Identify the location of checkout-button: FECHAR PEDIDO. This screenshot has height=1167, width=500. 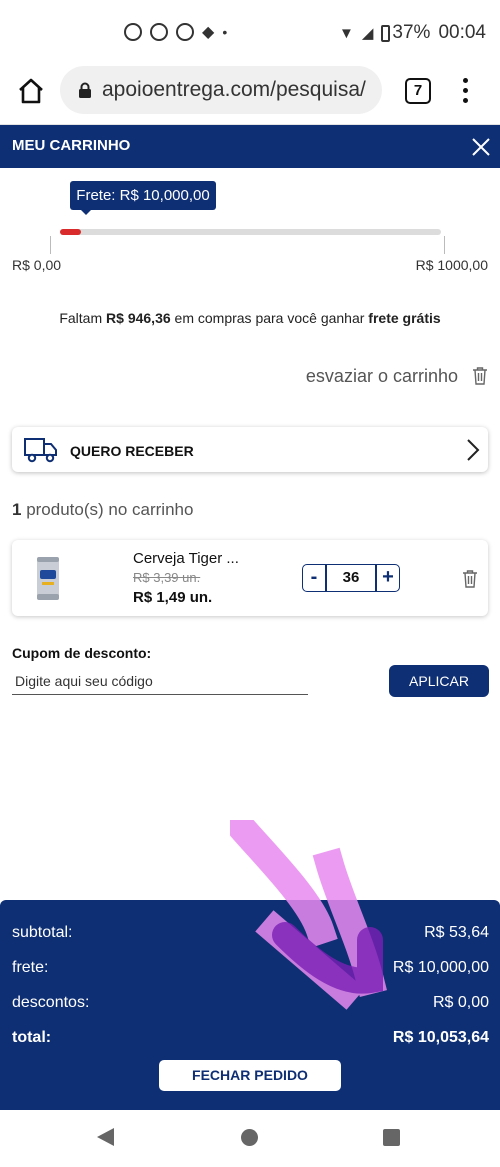
(250, 1075).